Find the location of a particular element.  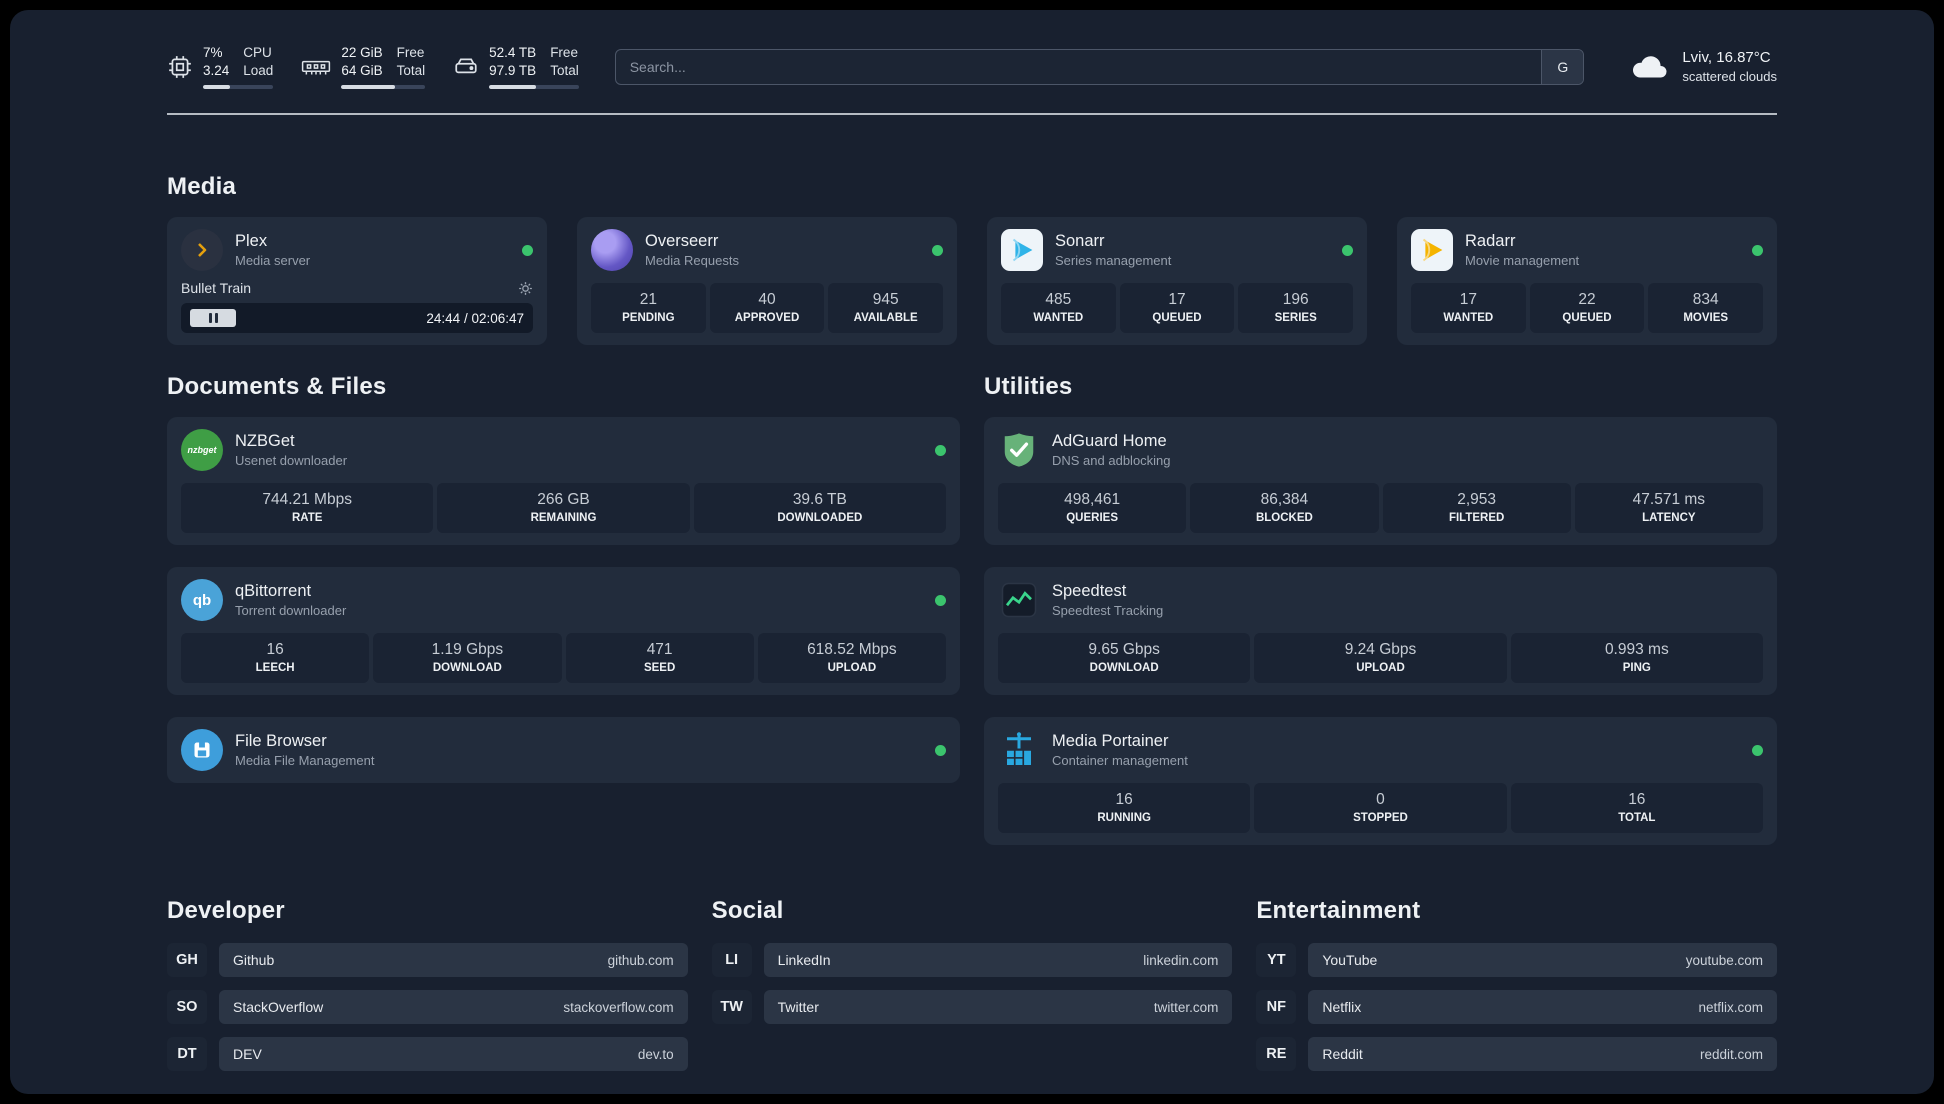

bookmark-reddit: RE Reddit reddit.com is located at coordinates (1516, 1054).